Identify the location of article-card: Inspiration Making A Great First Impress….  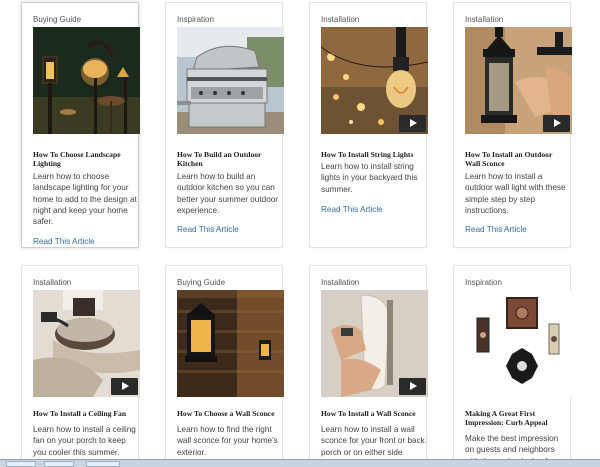
(512, 365).